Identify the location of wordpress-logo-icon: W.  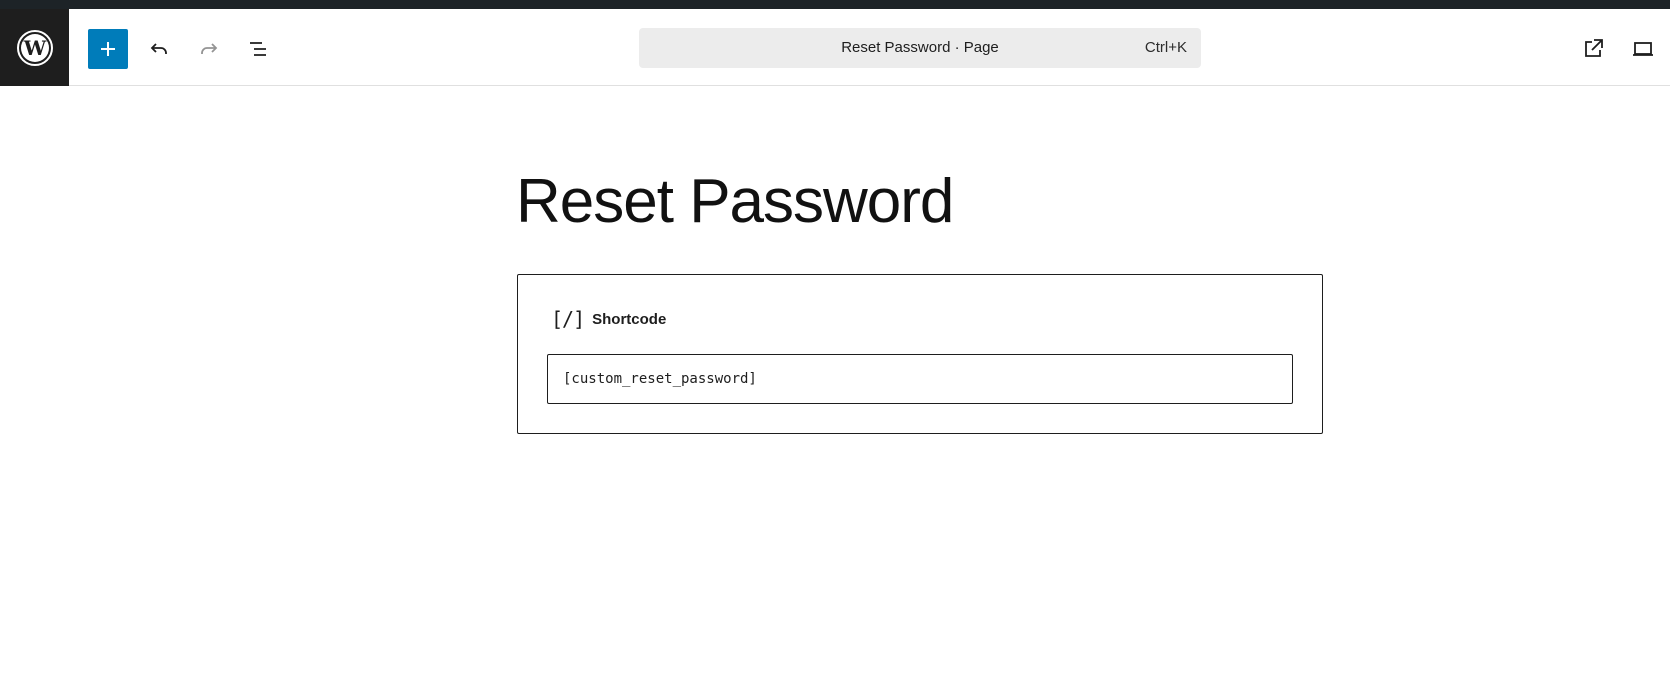
(34, 47).